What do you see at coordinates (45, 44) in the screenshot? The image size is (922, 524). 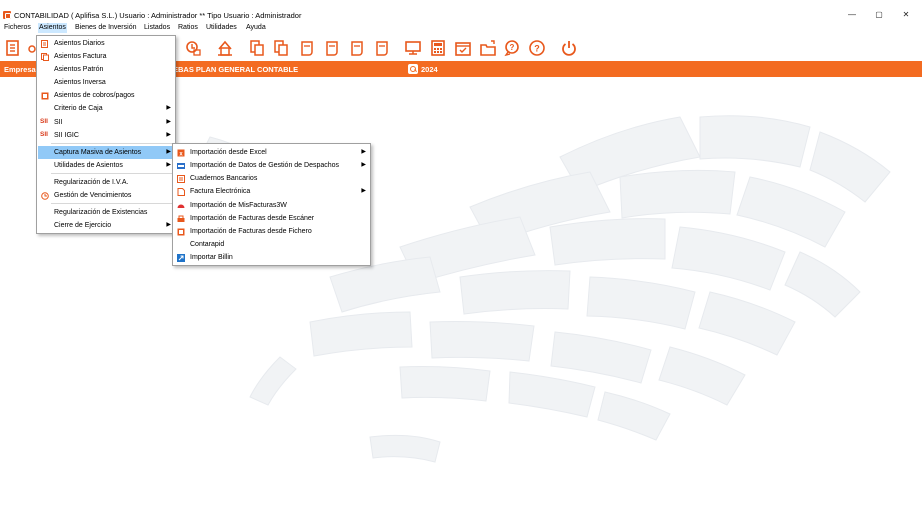 I see `journal-icon` at bounding box center [45, 44].